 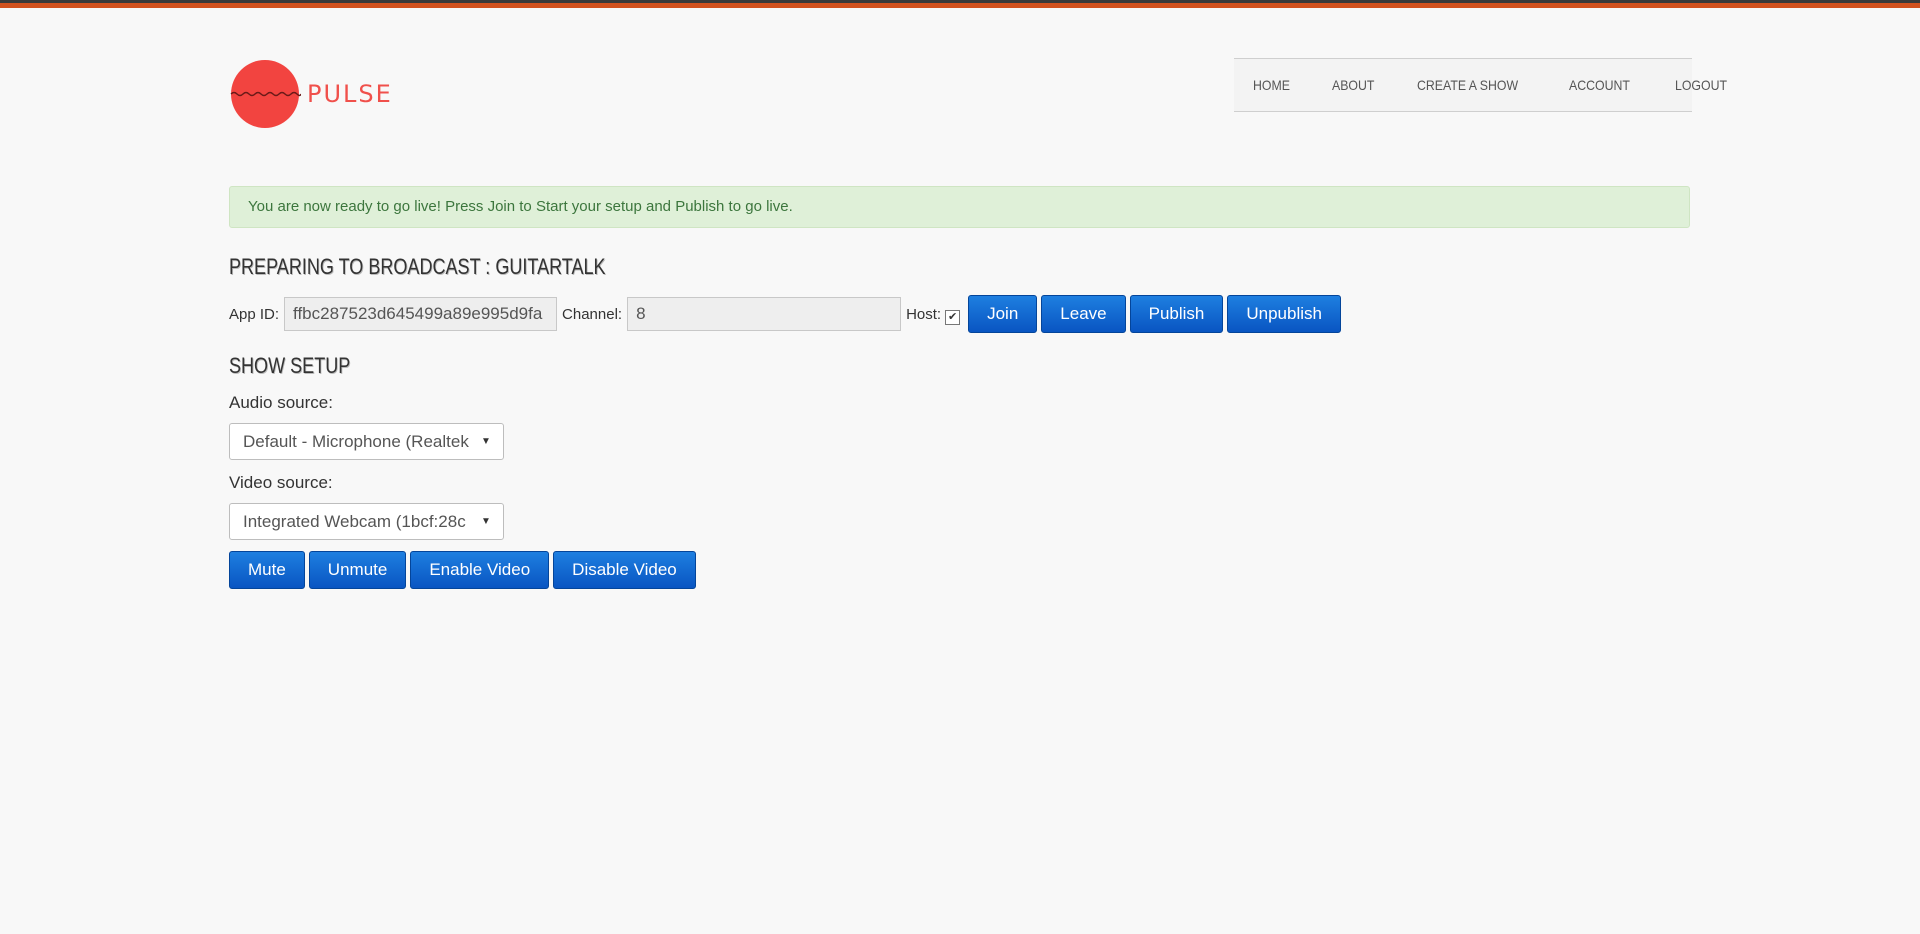 What do you see at coordinates (764, 314) in the screenshot?
I see `channel-input` at bounding box center [764, 314].